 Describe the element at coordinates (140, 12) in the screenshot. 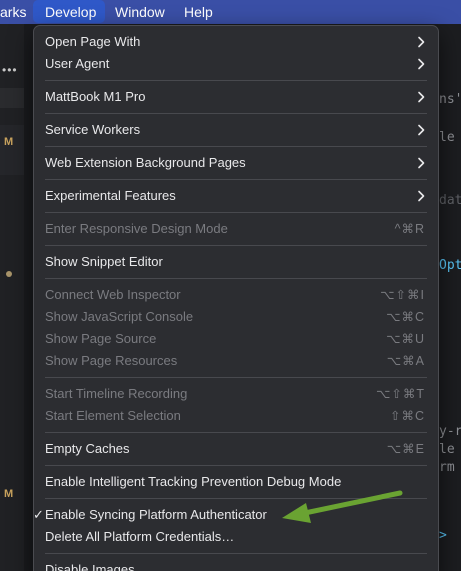

I see `menubar-item-window: Window` at that location.